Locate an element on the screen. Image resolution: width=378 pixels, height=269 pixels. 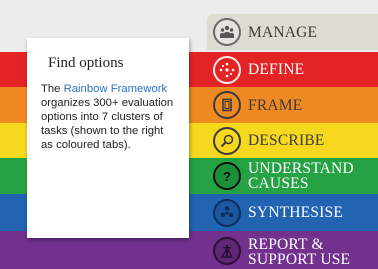
tab-understand-causes: ? UNDERSTAND CAUSES is located at coordinates (292, 176).